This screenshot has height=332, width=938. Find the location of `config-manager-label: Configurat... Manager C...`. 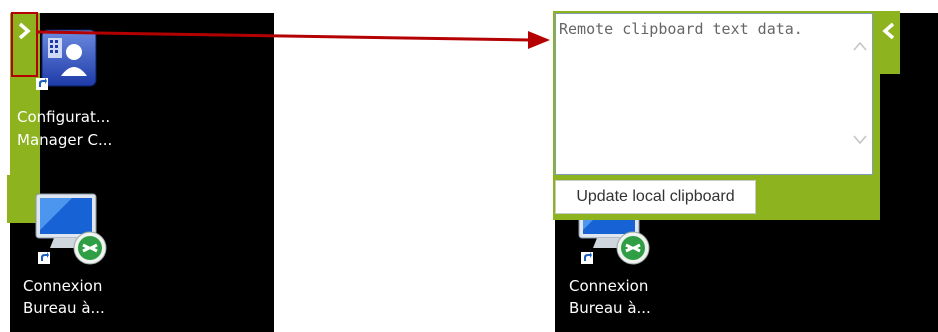

config-manager-label: Configurat... Manager C... is located at coordinates (77, 129).